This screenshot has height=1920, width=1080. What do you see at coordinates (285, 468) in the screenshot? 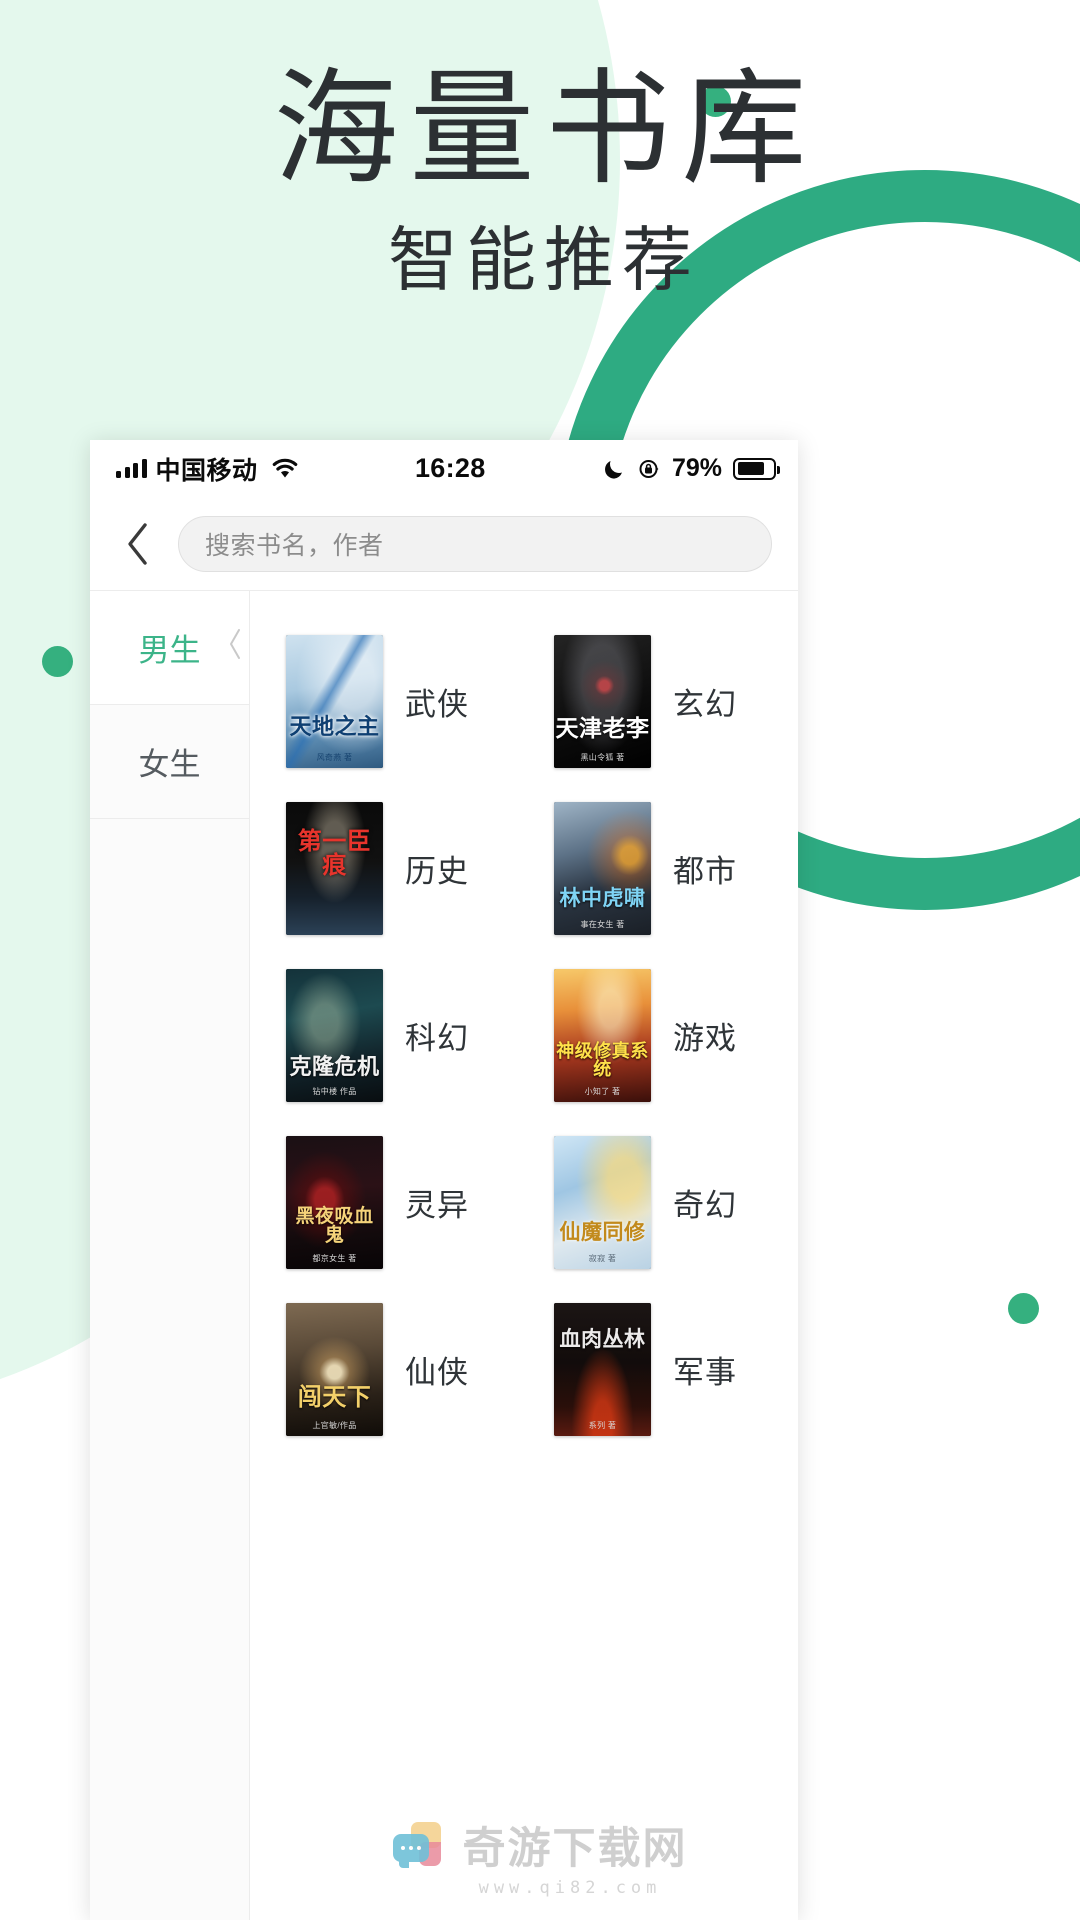
I see `wifi-icon` at bounding box center [285, 468].